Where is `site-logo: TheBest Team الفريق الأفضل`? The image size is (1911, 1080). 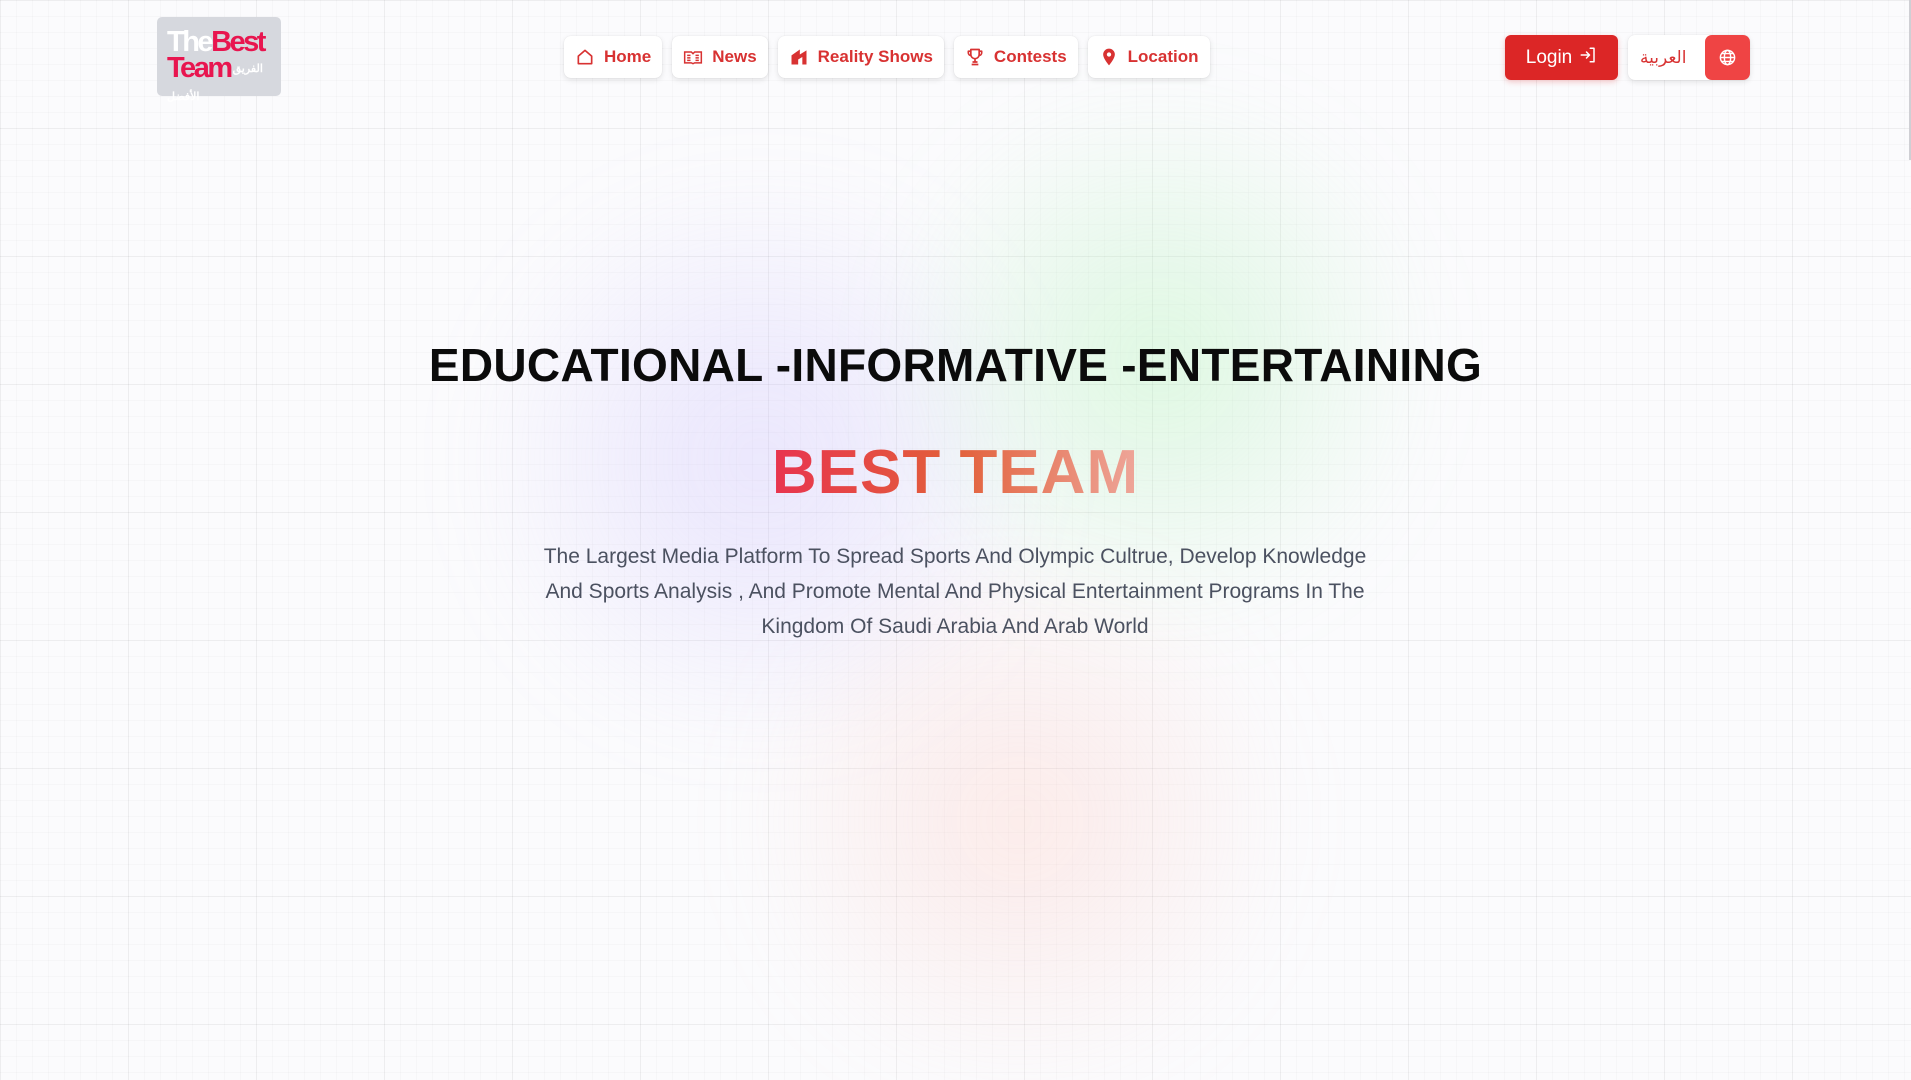
site-logo: TheBest Team الفريق الأفضل is located at coordinates (219, 60).